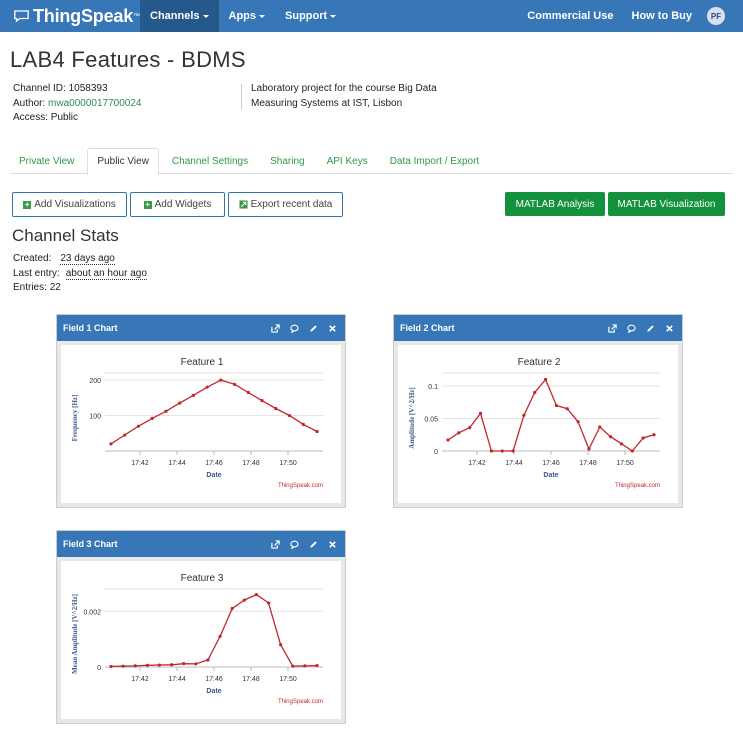  Describe the element at coordinates (310, 16) in the screenshot. I see `nav-support: Support` at that location.